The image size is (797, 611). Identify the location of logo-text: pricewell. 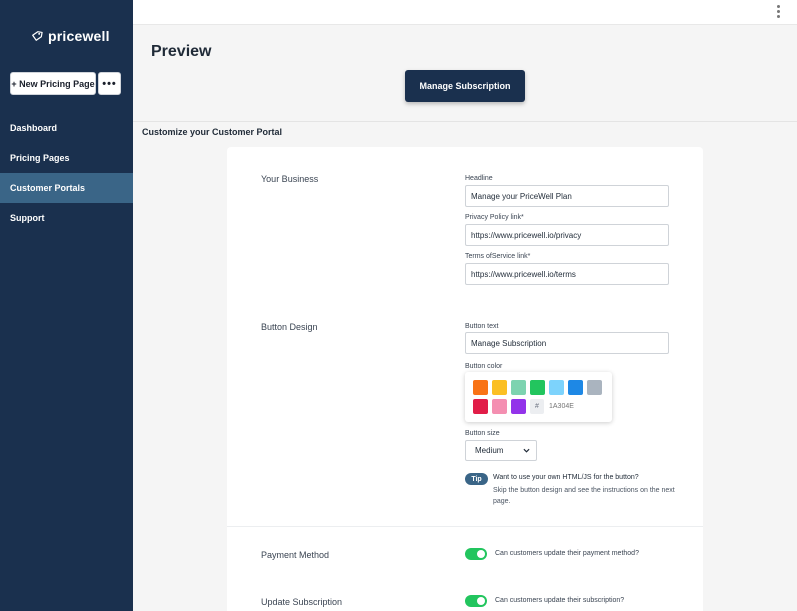
(79, 36).